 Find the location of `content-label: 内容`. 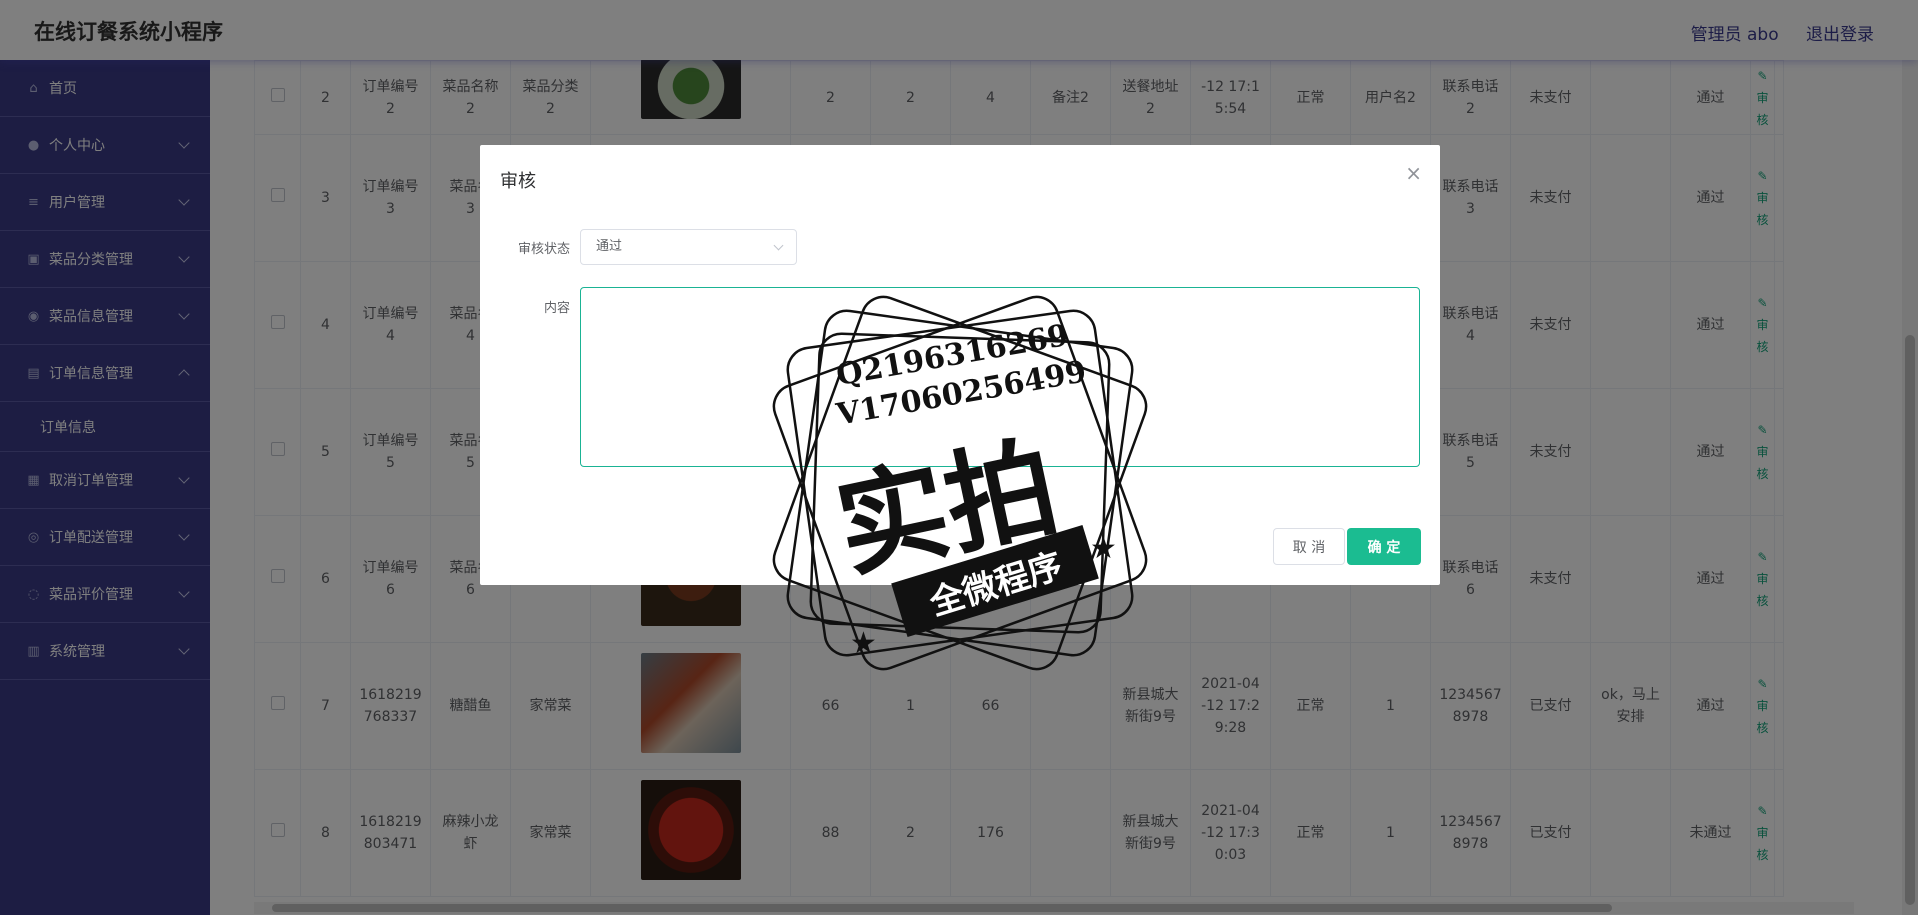

content-label: 内容 is located at coordinates (556, 308).